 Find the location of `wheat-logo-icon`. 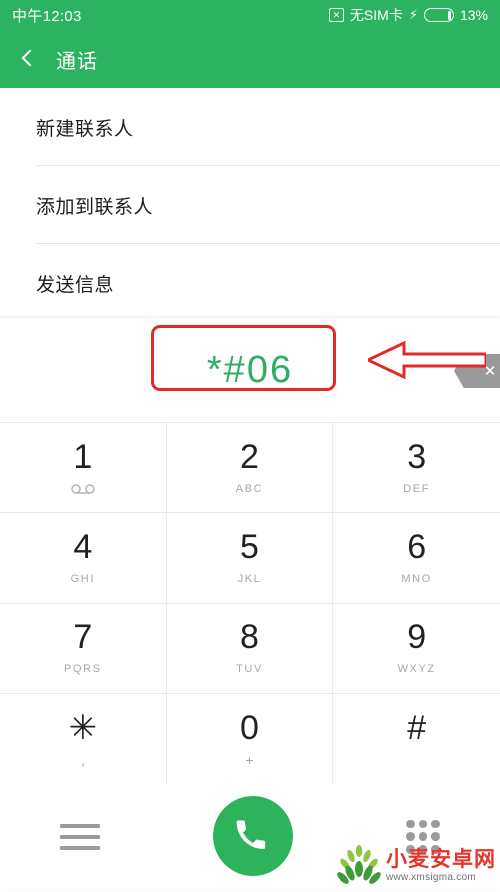

wheat-logo-icon is located at coordinates (359, 866).